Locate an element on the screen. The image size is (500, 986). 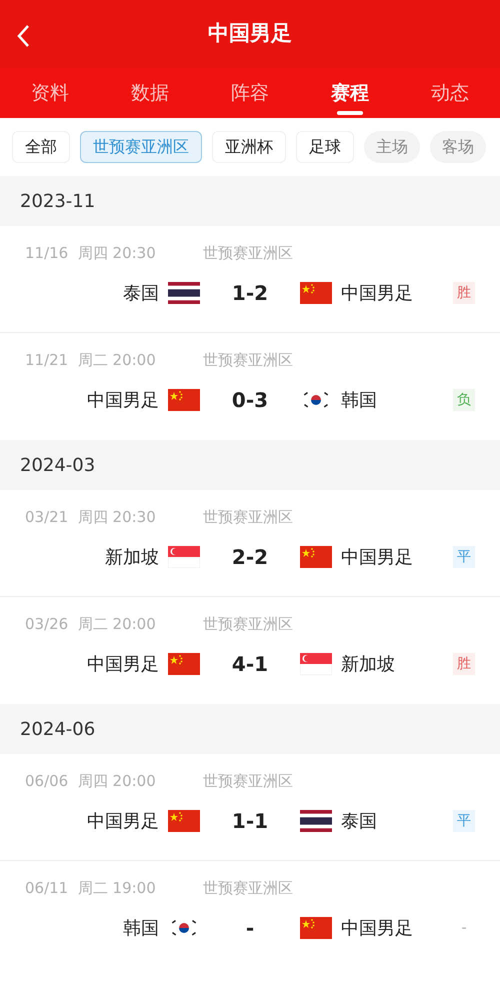
filter-chip: 全部 is located at coordinates (41, 147).